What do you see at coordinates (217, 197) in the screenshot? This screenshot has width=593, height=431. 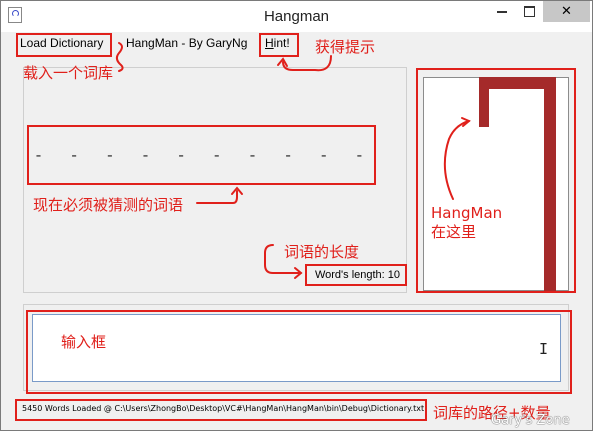 I see `arrow-word` at bounding box center [217, 197].